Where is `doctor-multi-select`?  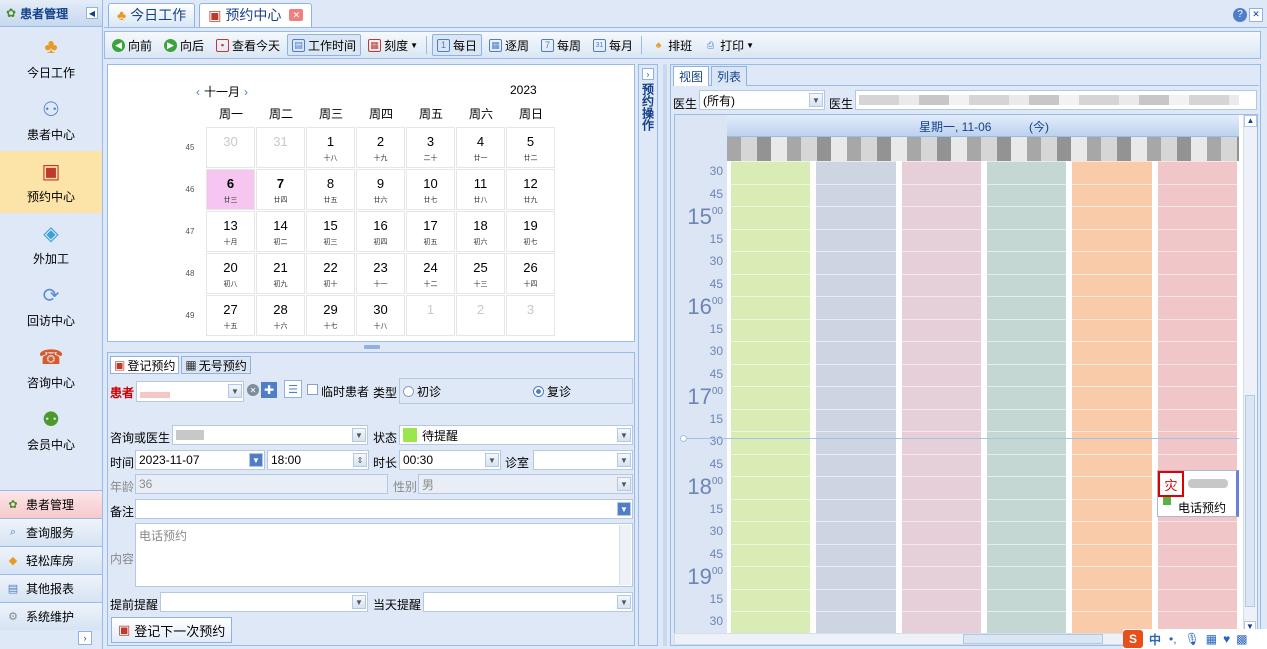
doctor-multi-select is located at coordinates (1056, 100).